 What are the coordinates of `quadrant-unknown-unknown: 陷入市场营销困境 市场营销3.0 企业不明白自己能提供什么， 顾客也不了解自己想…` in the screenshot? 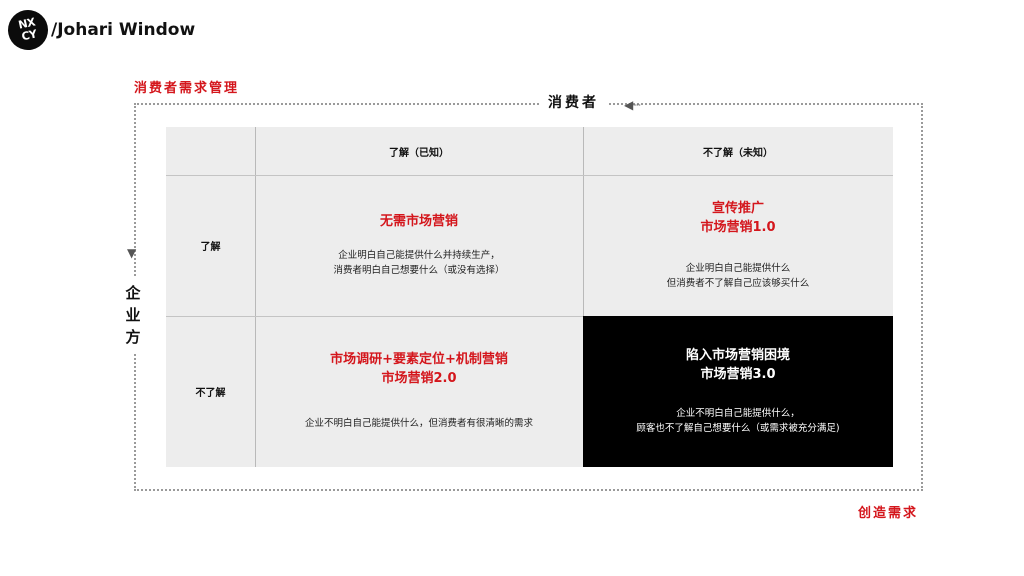 It's located at (738, 391).